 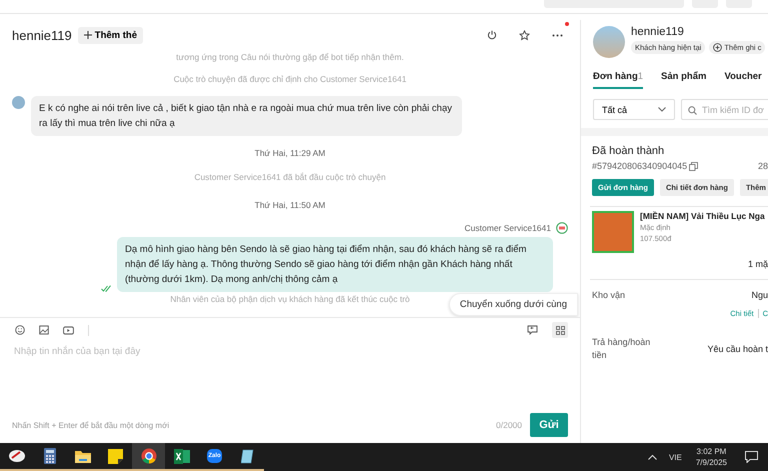 I want to click on system-message: tương ứng trong Câu nói thường gặp để bot tiếp nhận thêm., so click(x=290, y=57).